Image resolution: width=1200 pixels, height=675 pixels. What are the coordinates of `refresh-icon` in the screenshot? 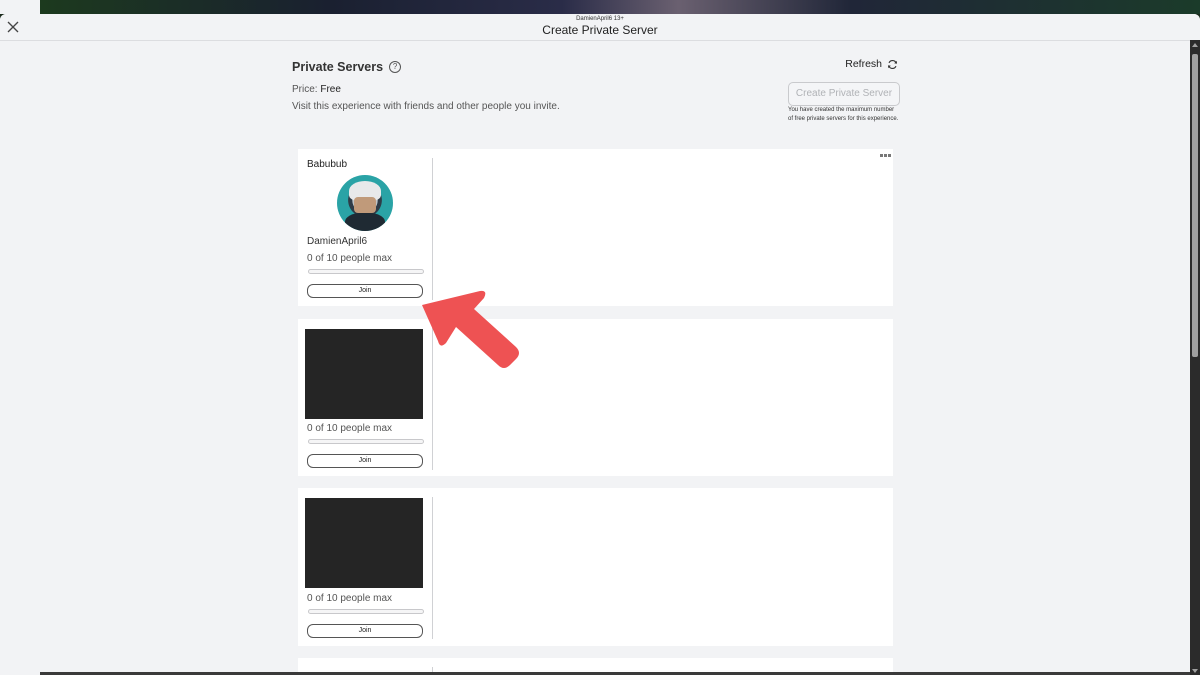 It's located at (892, 64).